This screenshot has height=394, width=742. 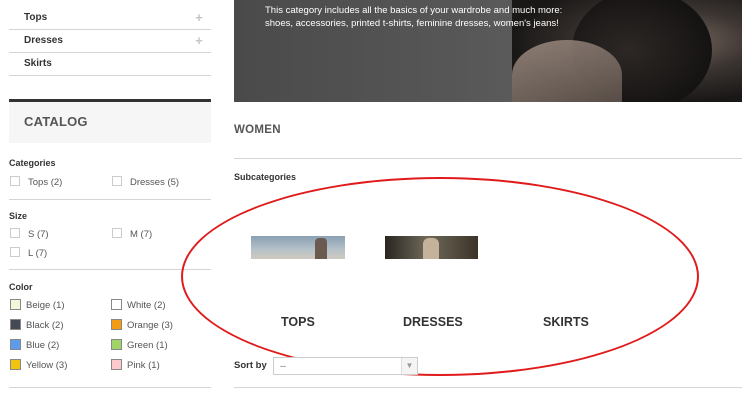 What do you see at coordinates (142, 325) in the screenshot?
I see `filter-option-color: Orange (3)` at bounding box center [142, 325].